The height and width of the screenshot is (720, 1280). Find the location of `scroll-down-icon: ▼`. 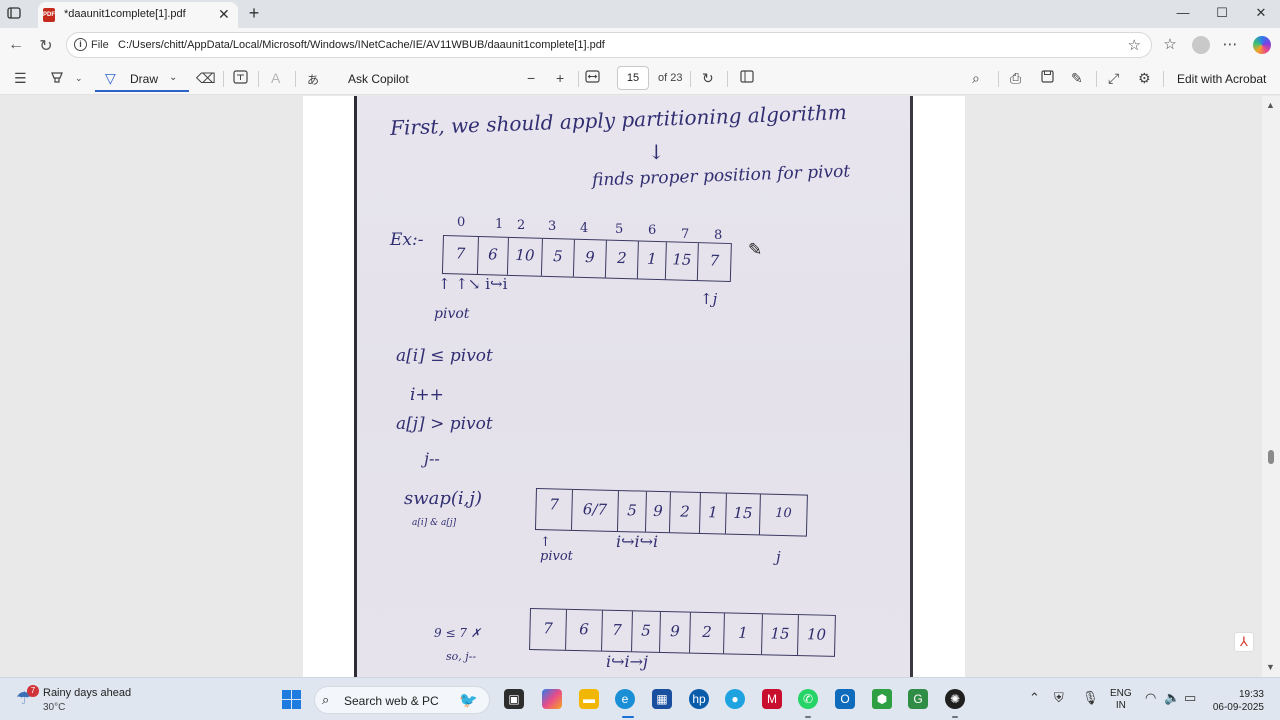

scroll-down-icon: ▼ is located at coordinates (1270, 667).